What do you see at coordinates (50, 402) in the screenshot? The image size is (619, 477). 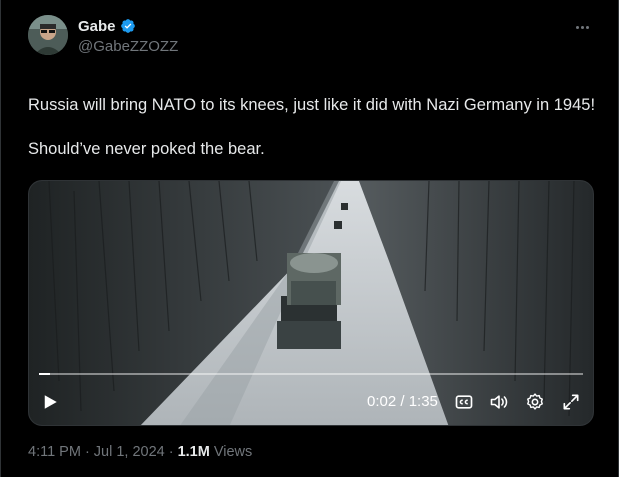 I see `play-icon` at bounding box center [50, 402].